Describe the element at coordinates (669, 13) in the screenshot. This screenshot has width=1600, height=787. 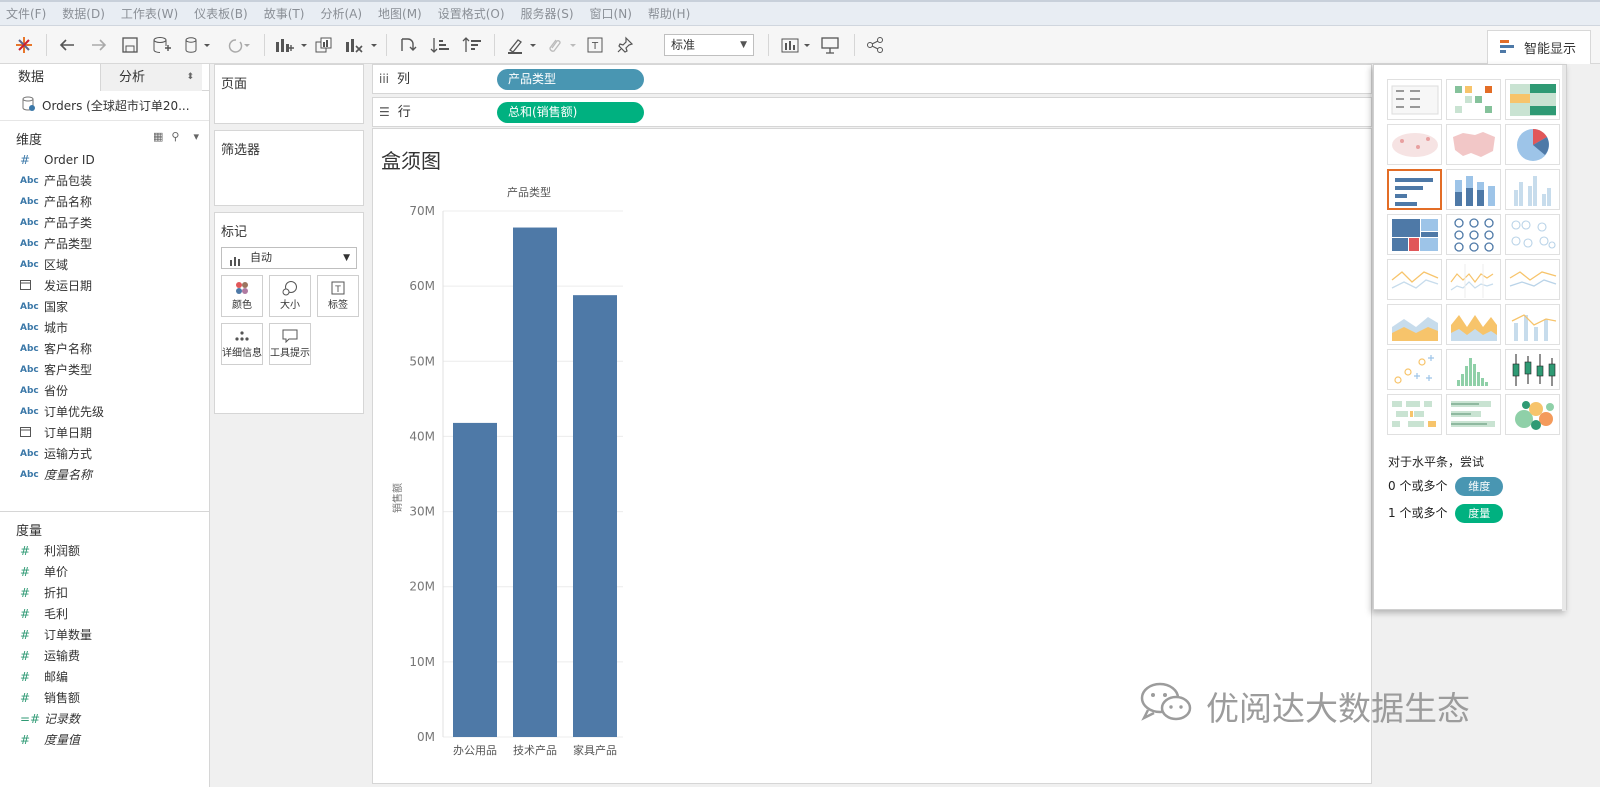
I see `menu-item: 帮助(H)` at that location.